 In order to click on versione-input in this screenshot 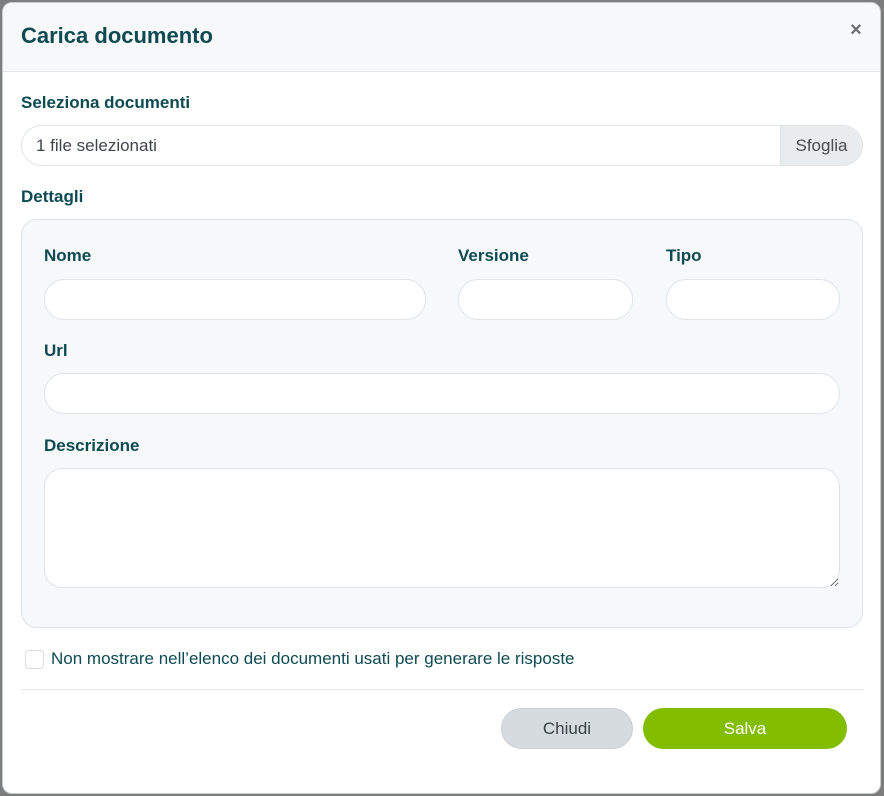, I will do `click(545, 299)`.